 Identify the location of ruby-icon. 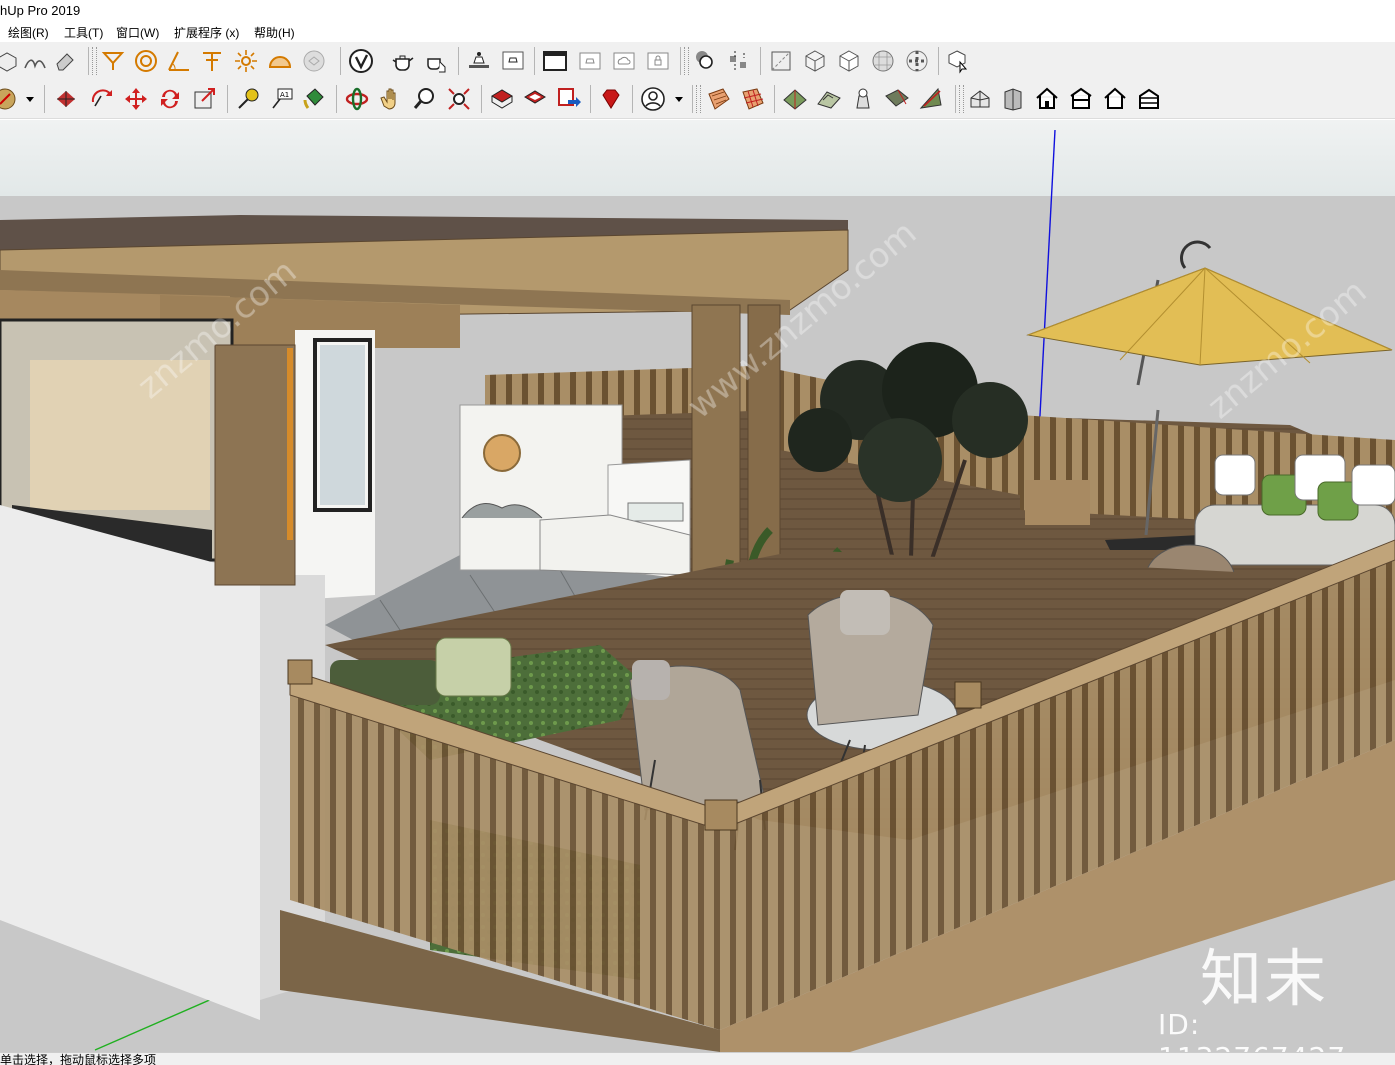
(611, 99).